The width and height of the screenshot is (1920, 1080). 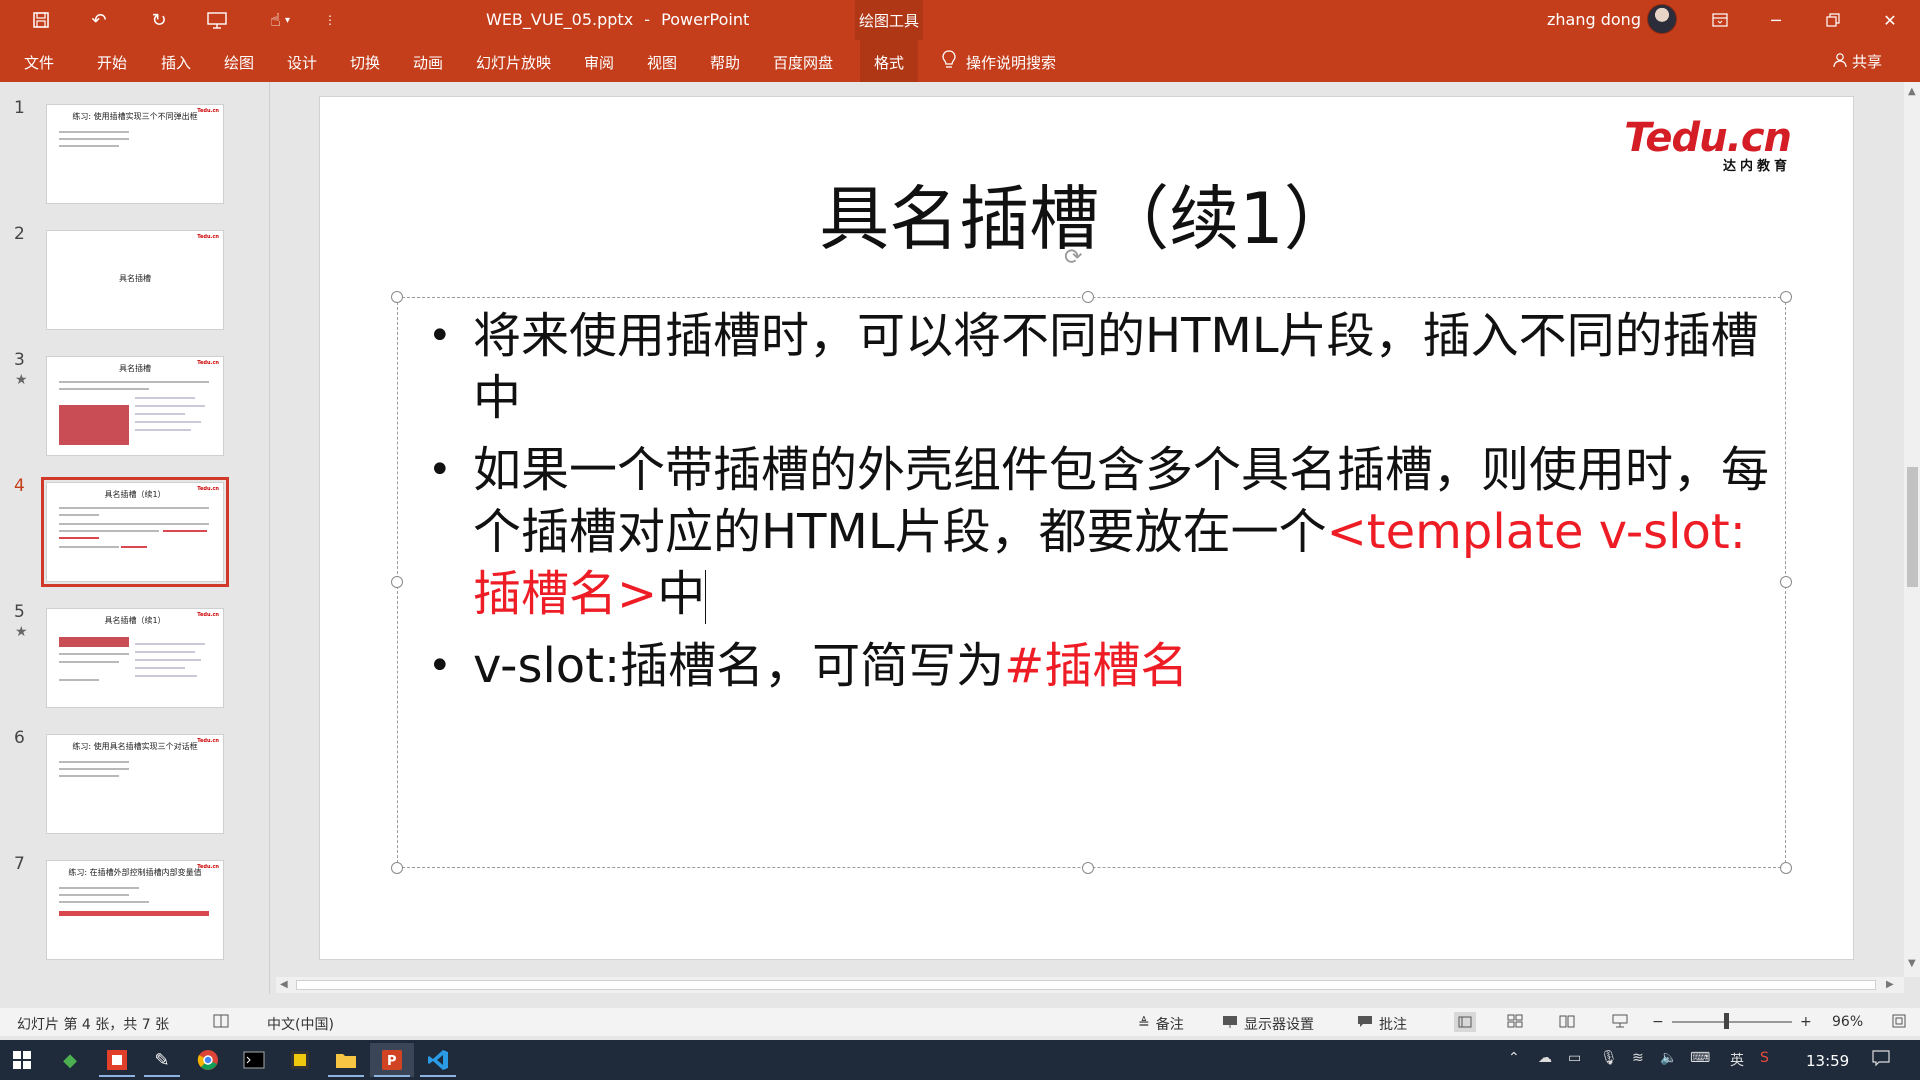 What do you see at coordinates (365, 62) in the screenshot?
I see `tab-transitions: 切换` at bounding box center [365, 62].